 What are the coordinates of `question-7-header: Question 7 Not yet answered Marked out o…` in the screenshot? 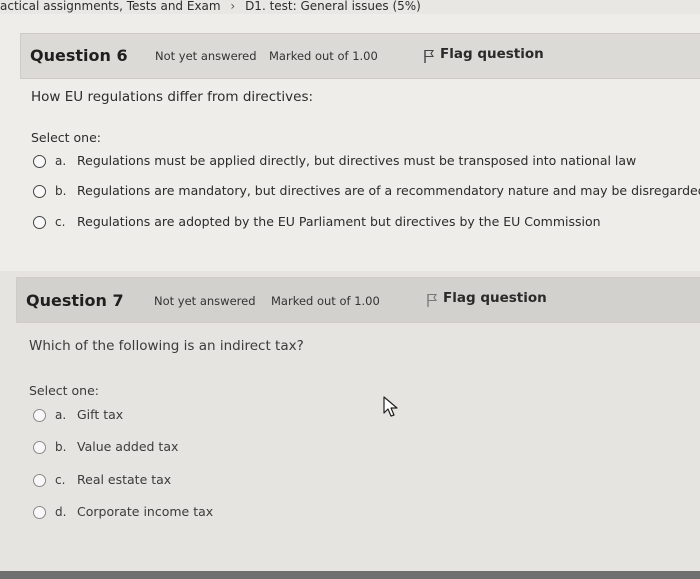 It's located at (358, 300).